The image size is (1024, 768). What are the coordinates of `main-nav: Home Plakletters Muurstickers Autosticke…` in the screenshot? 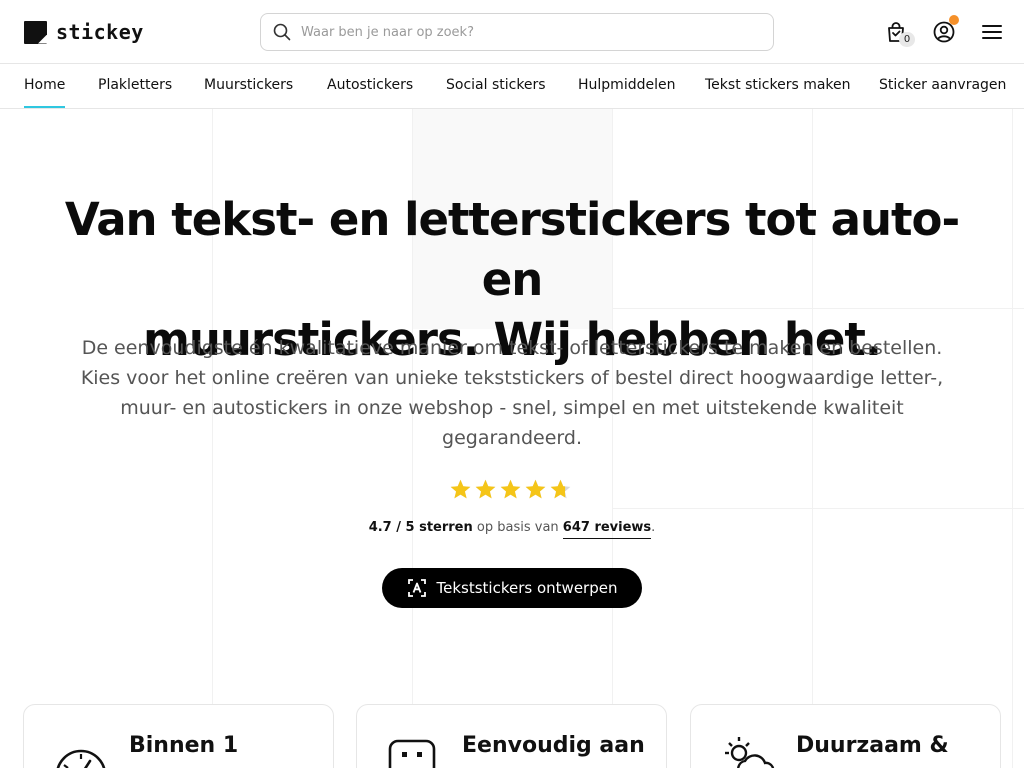 It's located at (512, 86).